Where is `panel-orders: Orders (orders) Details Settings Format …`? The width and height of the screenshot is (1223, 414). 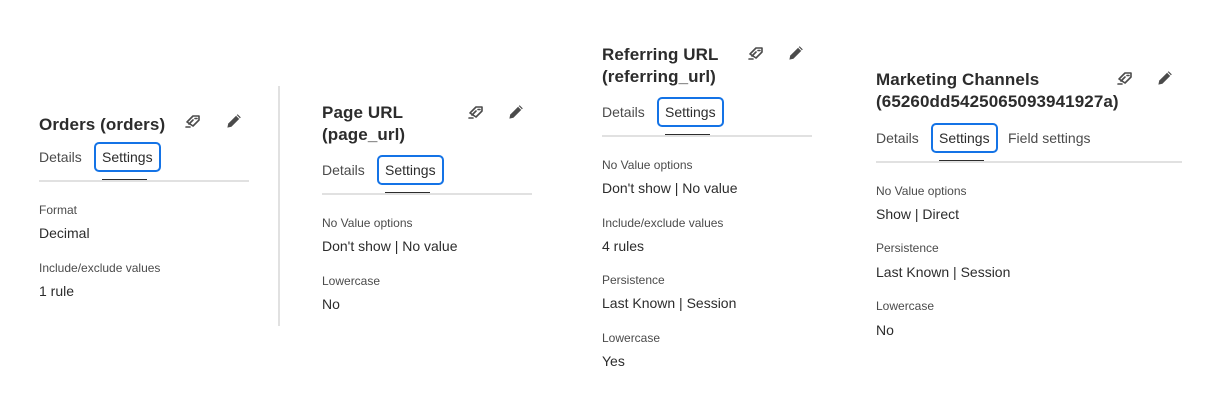
panel-orders: Orders (orders) Details Settings Format … is located at coordinates (144, 212).